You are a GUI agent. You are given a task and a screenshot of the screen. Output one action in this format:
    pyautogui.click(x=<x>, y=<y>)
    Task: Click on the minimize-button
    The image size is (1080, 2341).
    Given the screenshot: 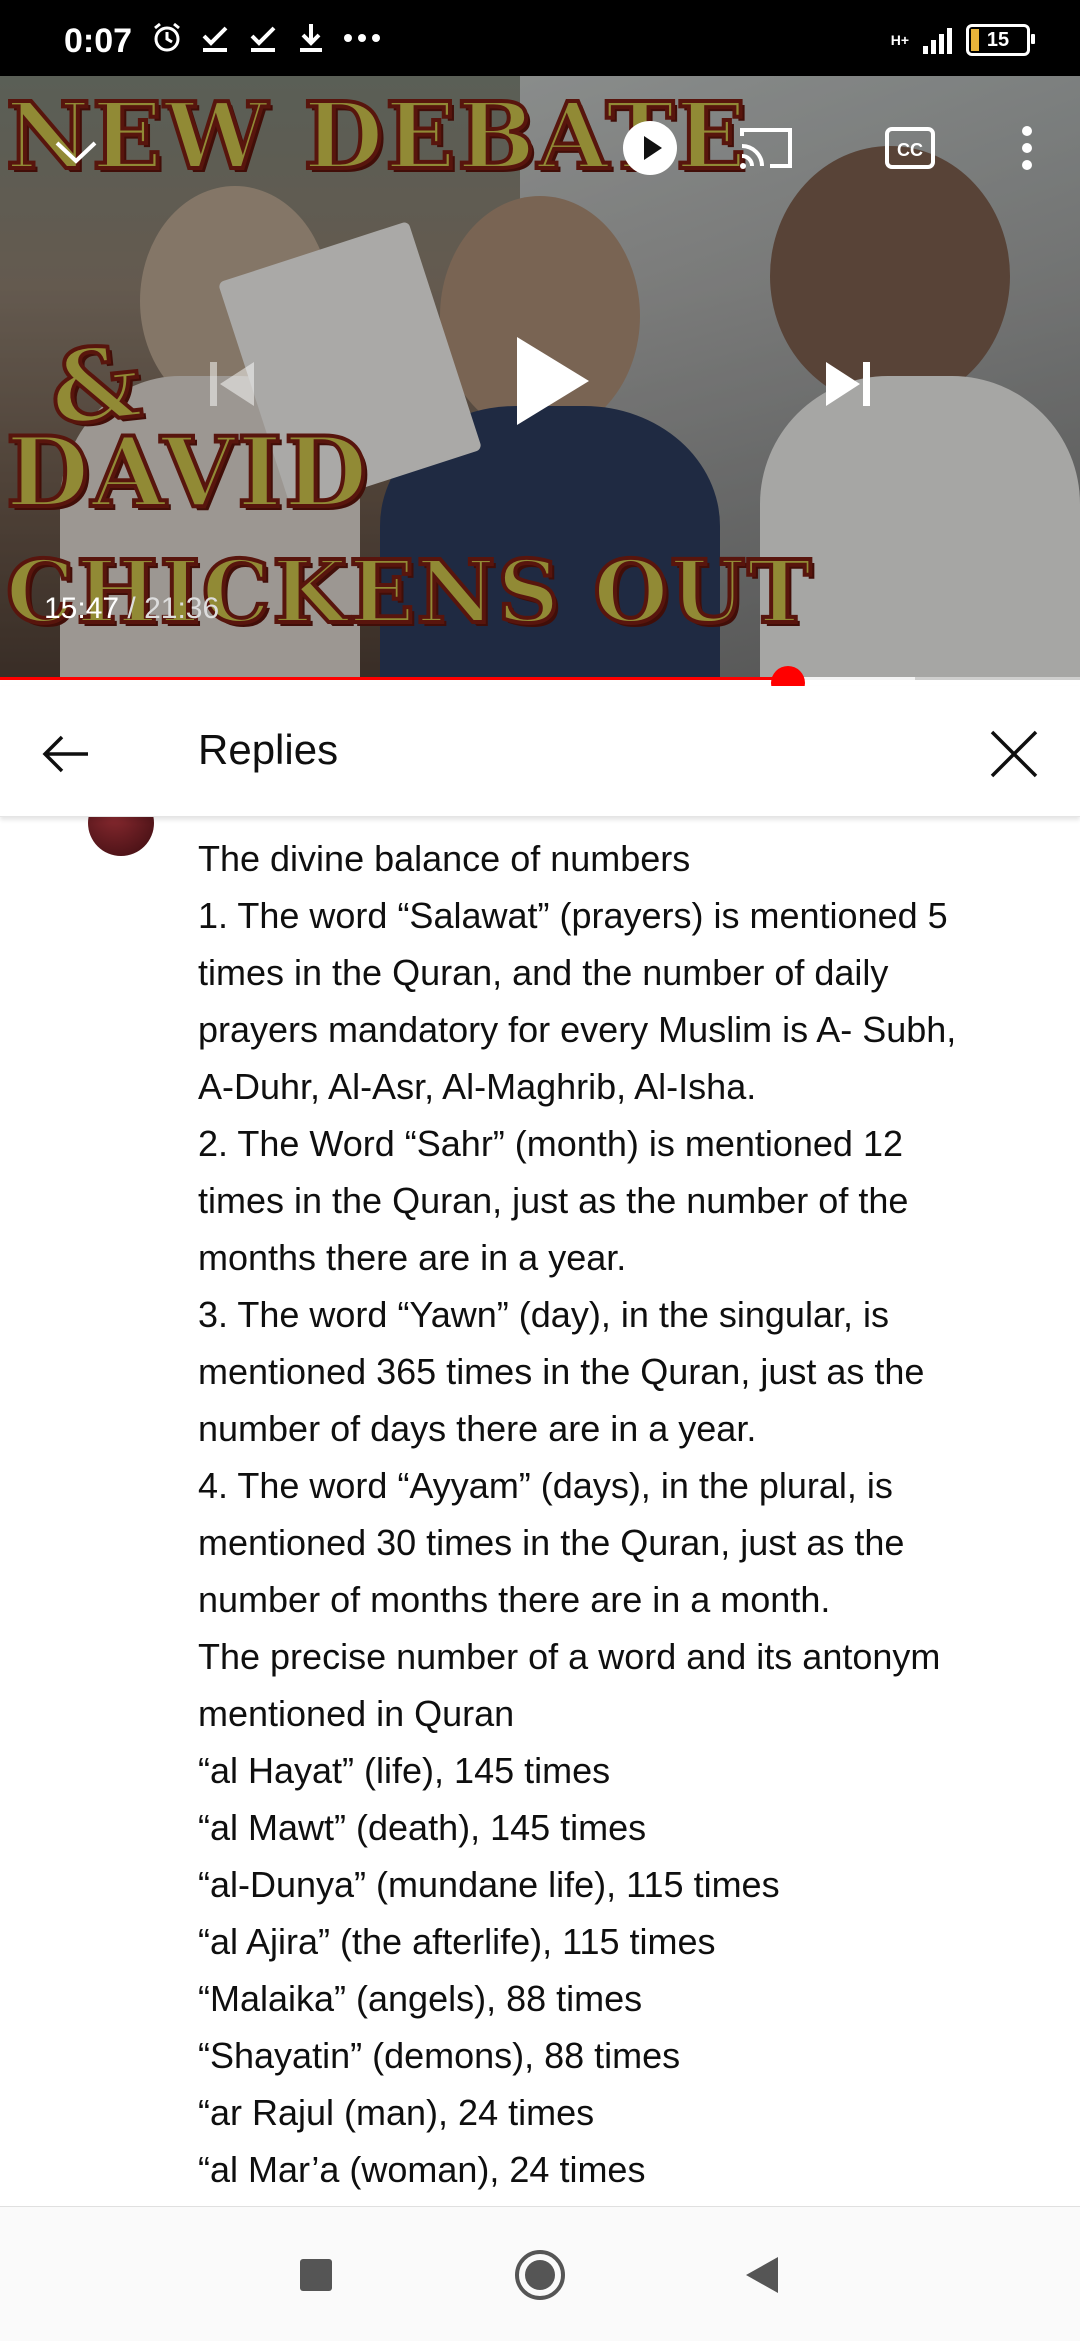 What is the action you would take?
    pyautogui.click(x=76, y=152)
    